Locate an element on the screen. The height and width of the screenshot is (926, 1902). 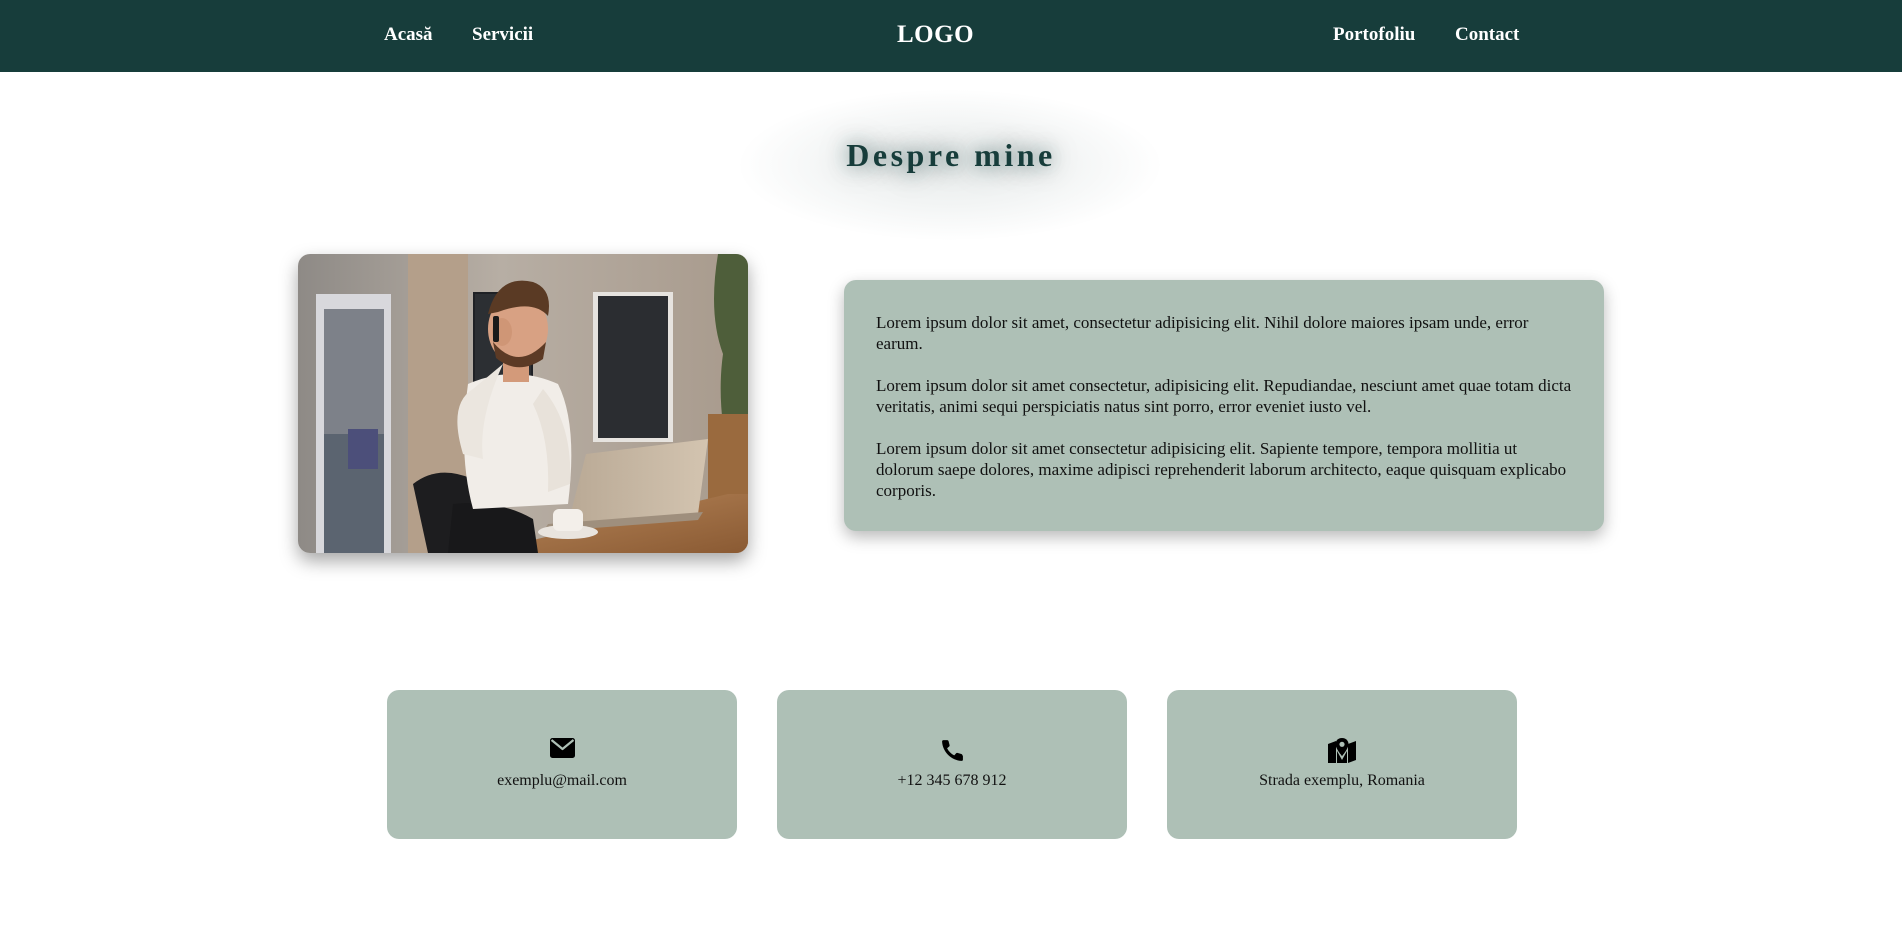
contact-phone-text: +12 345 678 912 is located at coordinates (952, 781).